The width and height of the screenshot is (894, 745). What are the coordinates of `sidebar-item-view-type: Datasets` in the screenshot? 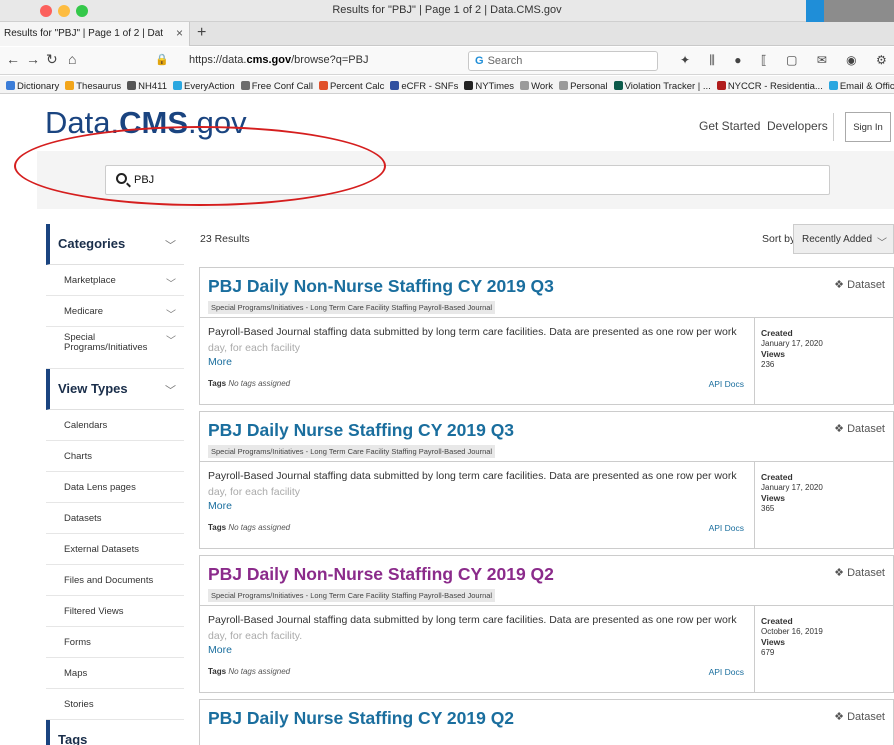 It's located at (115, 518).